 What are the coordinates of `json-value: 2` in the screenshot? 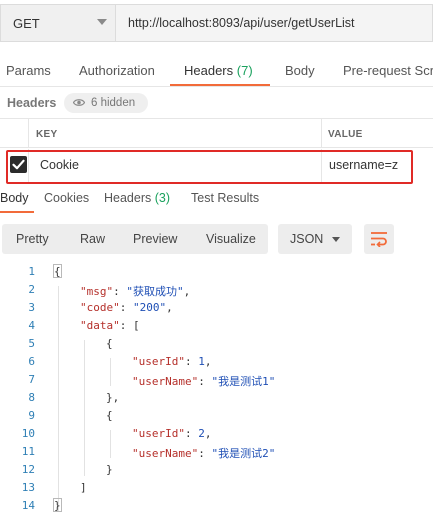 It's located at (201, 433).